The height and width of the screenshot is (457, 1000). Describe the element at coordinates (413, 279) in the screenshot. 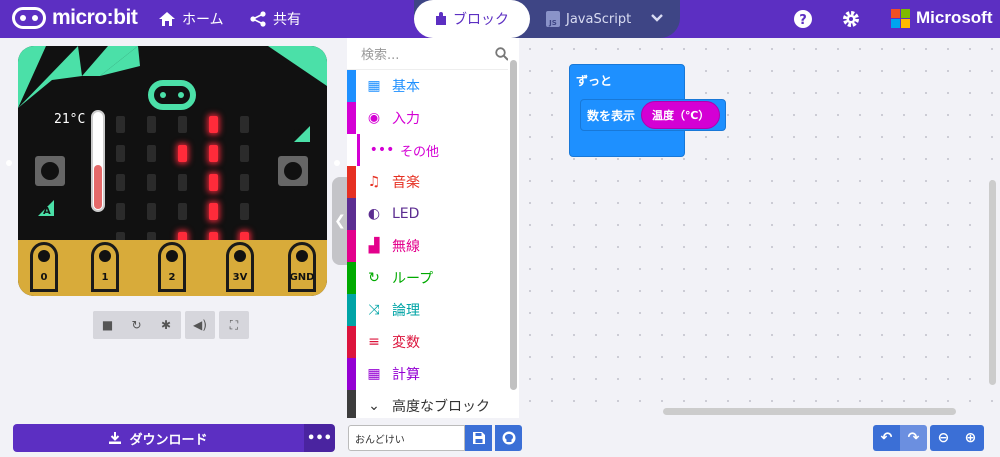

I see `category-label: ループ` at that location.